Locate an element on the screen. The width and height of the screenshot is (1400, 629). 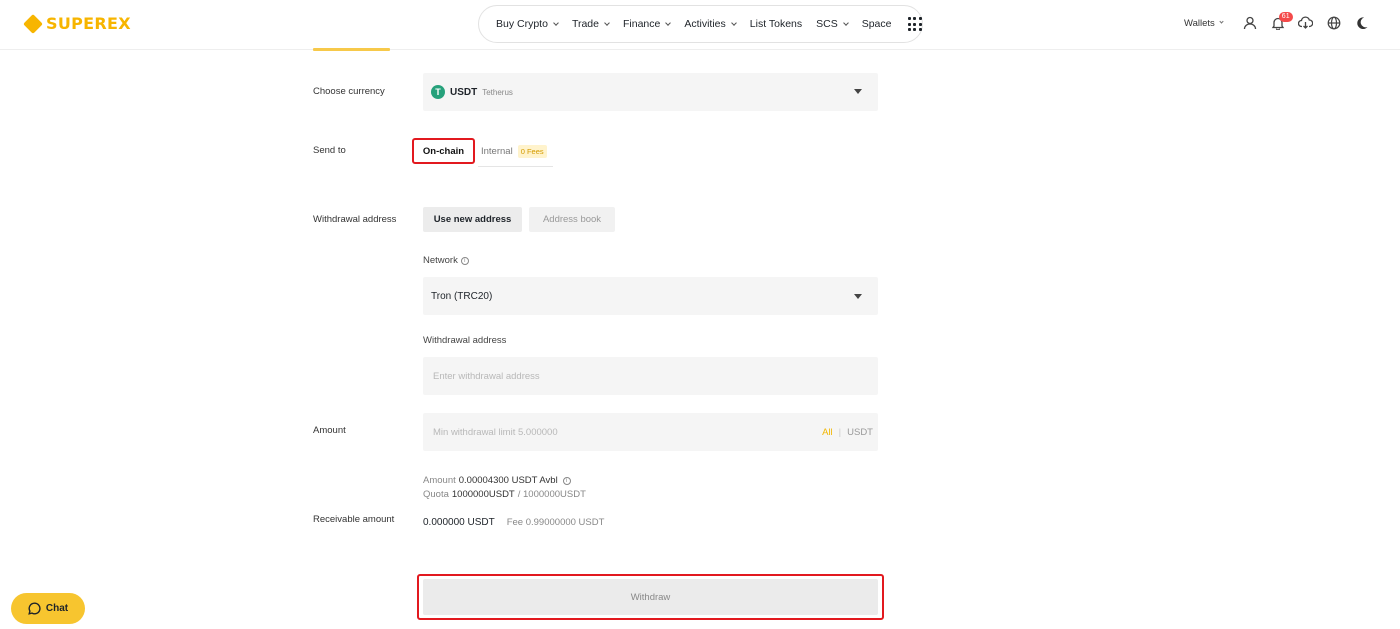
quota-value: 1000000USDT is located at coordinates (483, 494).